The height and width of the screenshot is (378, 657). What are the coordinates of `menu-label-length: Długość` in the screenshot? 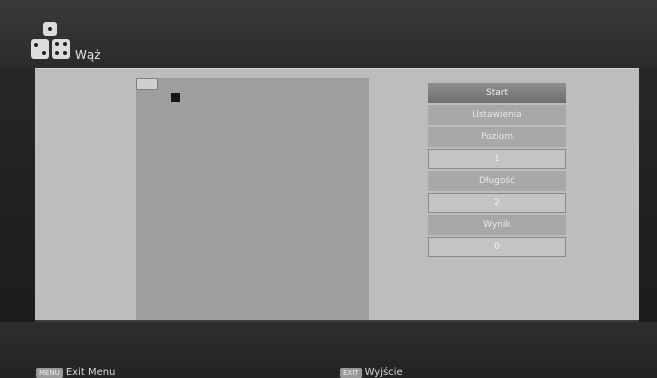 It's located at (497, 181).